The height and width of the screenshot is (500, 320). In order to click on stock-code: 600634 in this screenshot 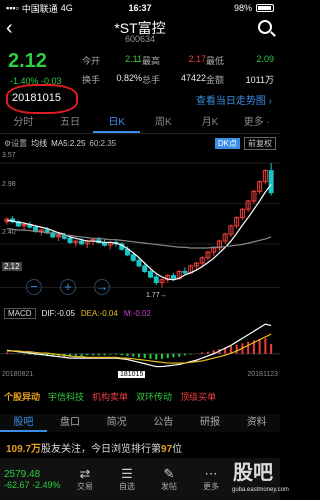, I will do `click(140, 39)`.